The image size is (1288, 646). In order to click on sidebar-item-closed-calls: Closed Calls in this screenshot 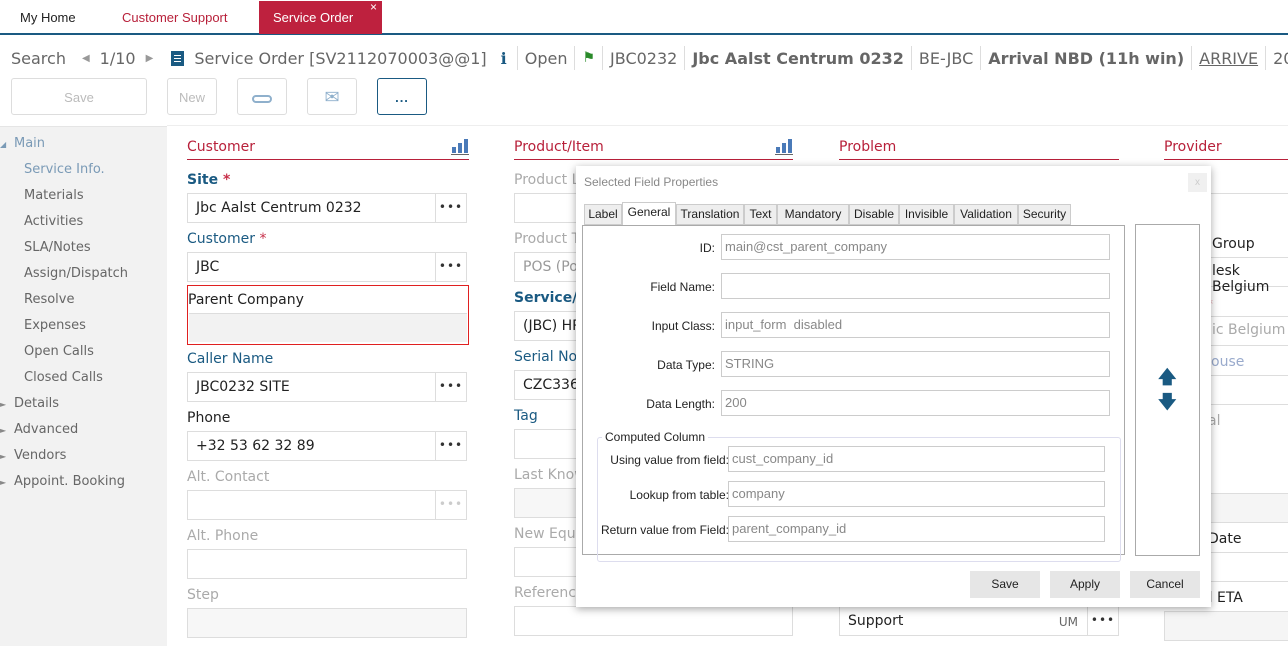, I will do `click(63, 377)`.